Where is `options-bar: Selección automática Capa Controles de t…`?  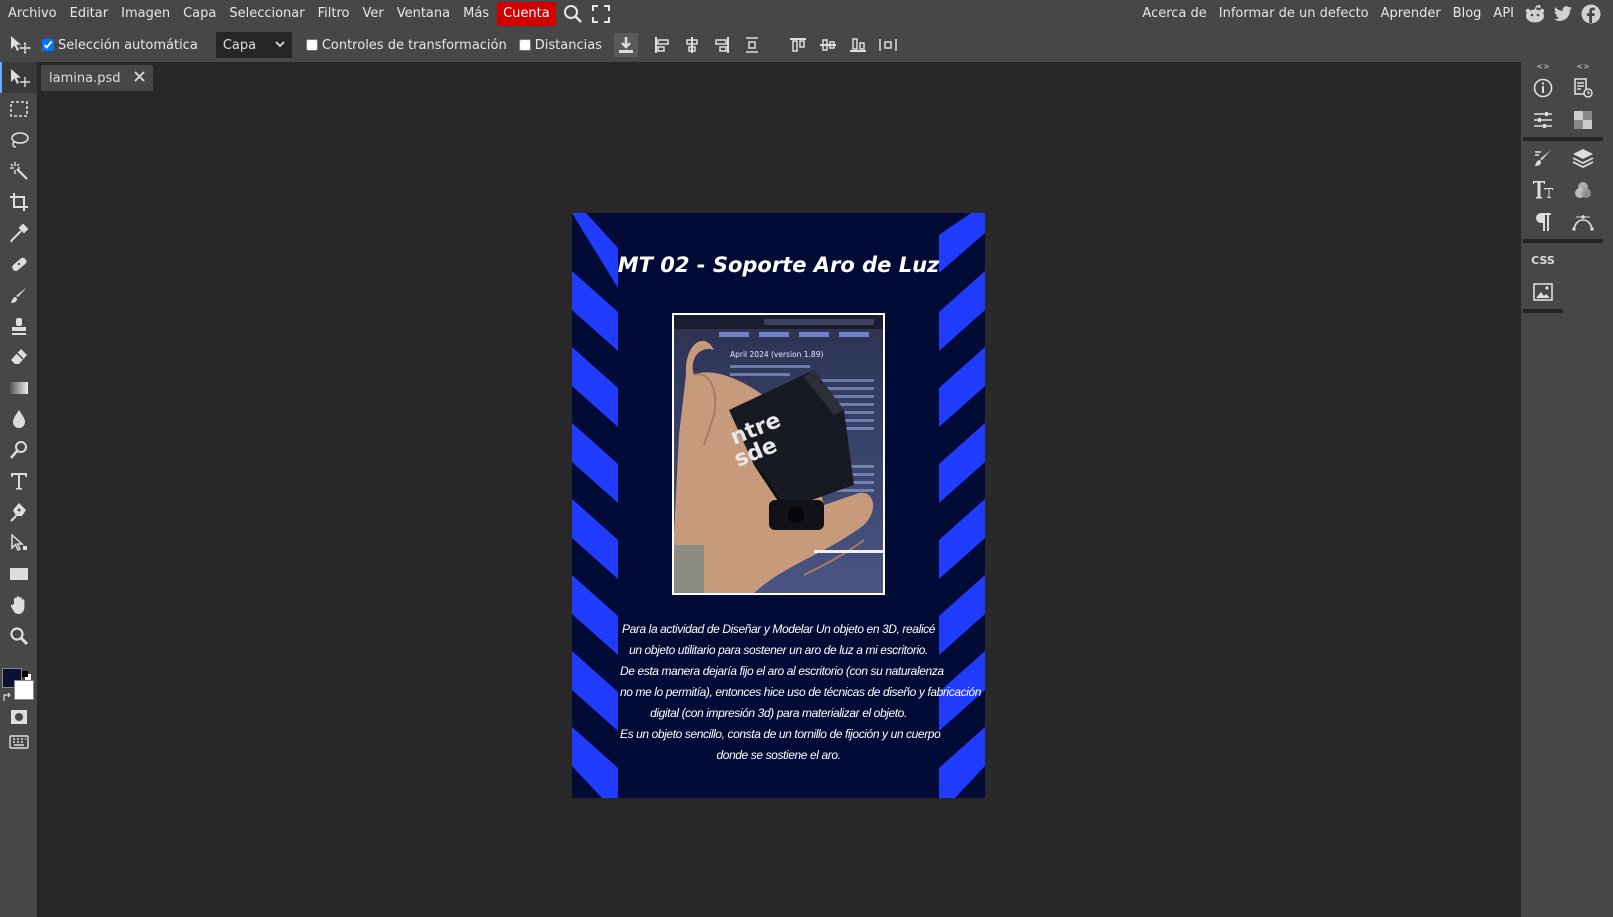 options-bar: Selección automática Capa Controles de t… is located at coordinates (806, 45).